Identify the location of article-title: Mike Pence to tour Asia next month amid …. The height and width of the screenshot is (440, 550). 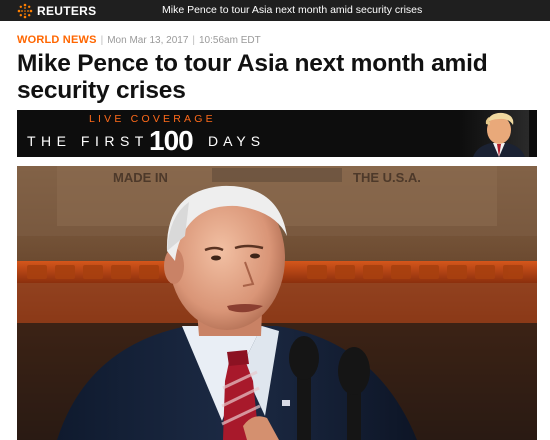
(252, 77).